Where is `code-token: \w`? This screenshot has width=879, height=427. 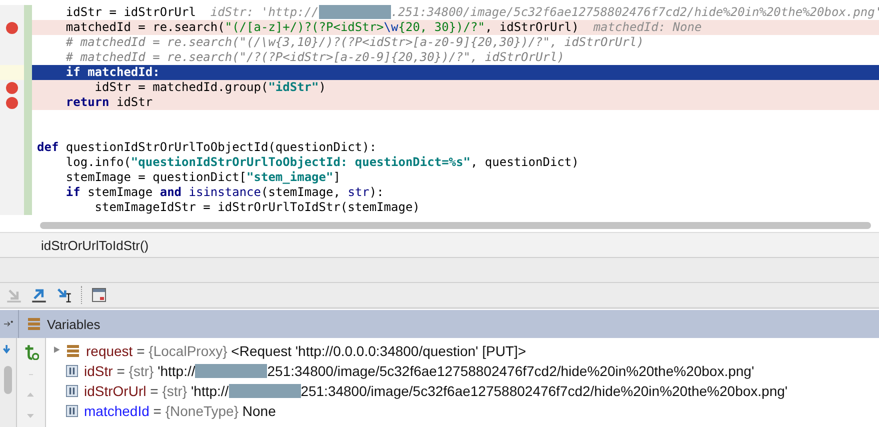
code-token: \w is located at coordinates (391, 27).